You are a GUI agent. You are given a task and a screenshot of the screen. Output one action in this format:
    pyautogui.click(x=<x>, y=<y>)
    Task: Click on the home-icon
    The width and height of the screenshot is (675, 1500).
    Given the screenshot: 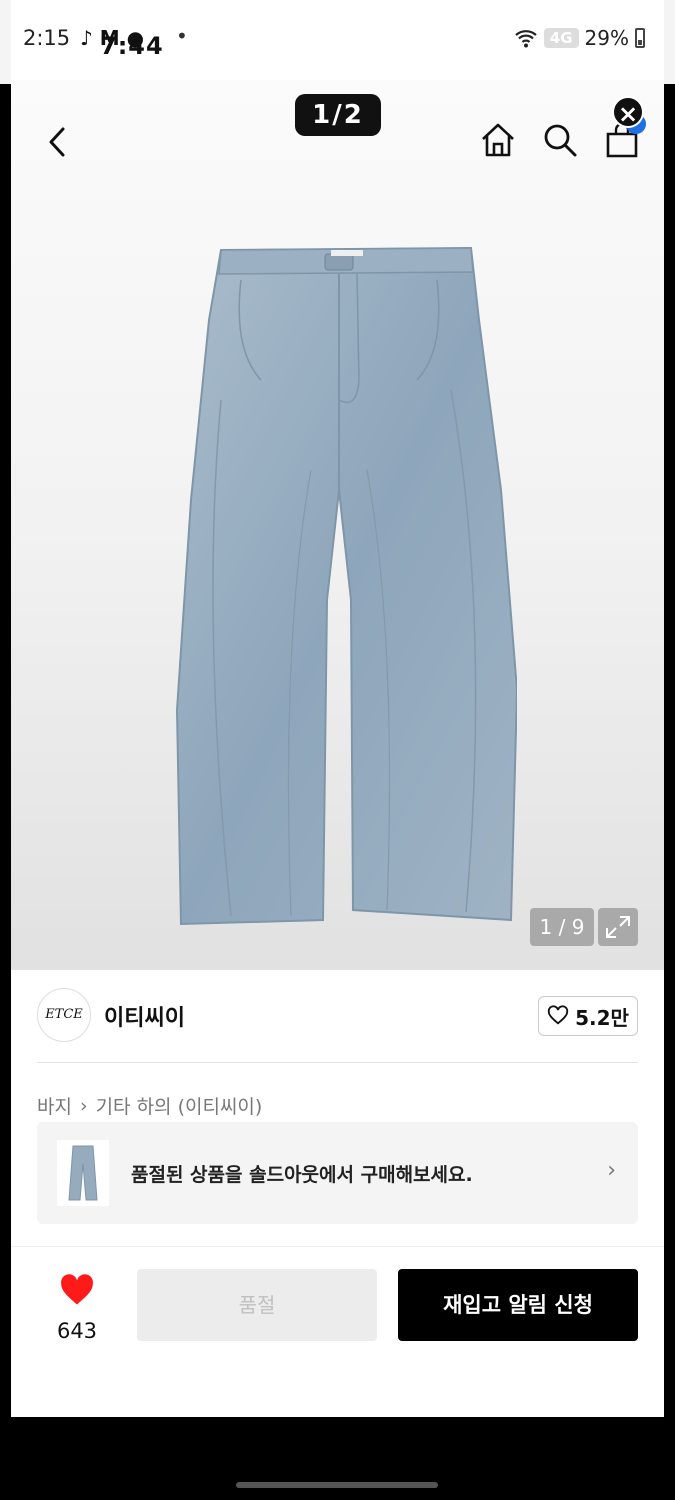 What is the action you would take?
    pyautogui.click(x=498, y=140)
    